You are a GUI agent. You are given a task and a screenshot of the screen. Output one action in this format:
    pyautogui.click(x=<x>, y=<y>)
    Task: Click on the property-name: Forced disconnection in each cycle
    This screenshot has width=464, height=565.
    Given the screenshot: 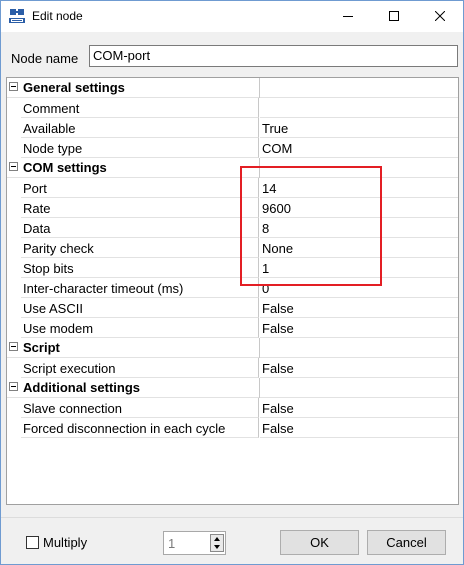 What is the action you would take?
    pyautogui.click(x=140, y=428)
    